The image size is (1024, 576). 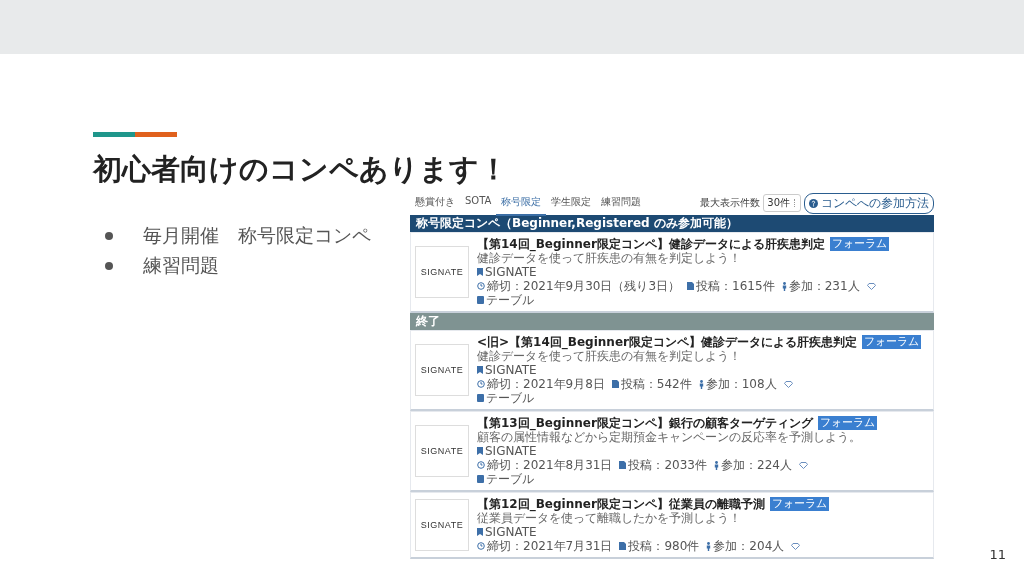 What do you see at coordinates (651, 244) in the screenshot?
I see `competition-title: 【第14回_Beginner限定コンペ】健診データによる肝疾患判定` at bounding box center [651, 244].